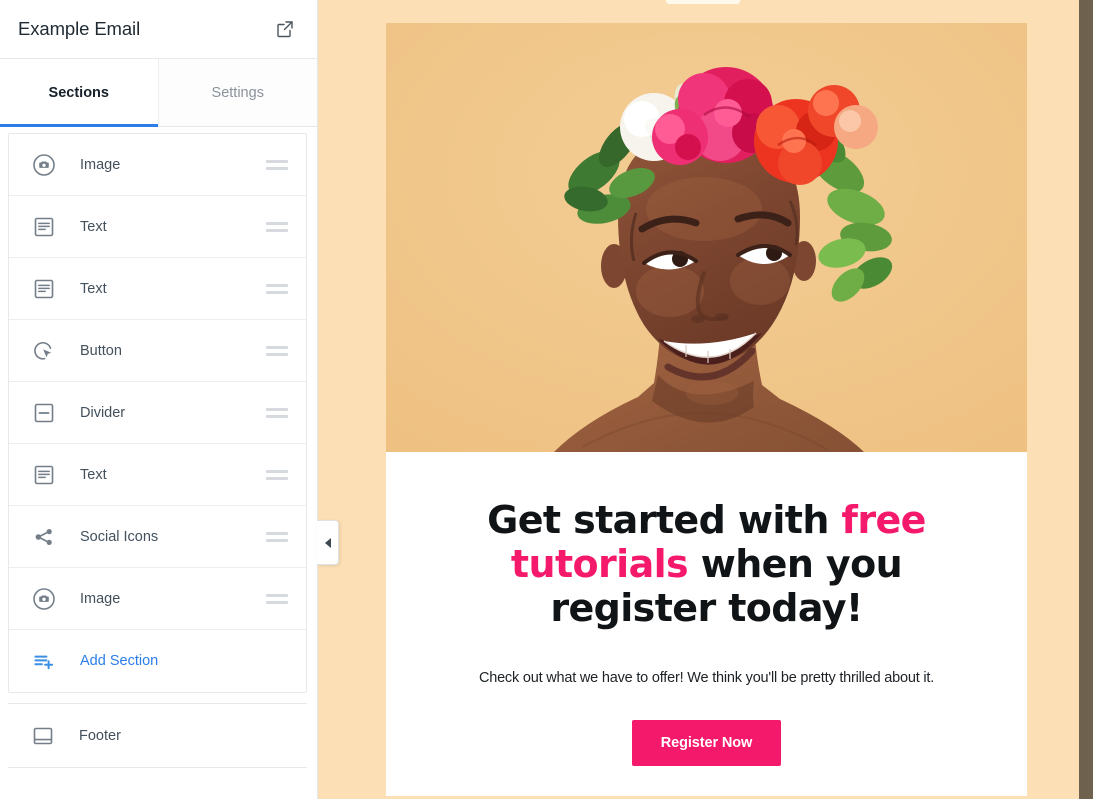 Image resolution: width=1093 pixels, height=799 pixels. What do you see at coordinates (703, 2) in the screenshot?
I see `floating-toolbar-partial` at bounding box center [703, 2].